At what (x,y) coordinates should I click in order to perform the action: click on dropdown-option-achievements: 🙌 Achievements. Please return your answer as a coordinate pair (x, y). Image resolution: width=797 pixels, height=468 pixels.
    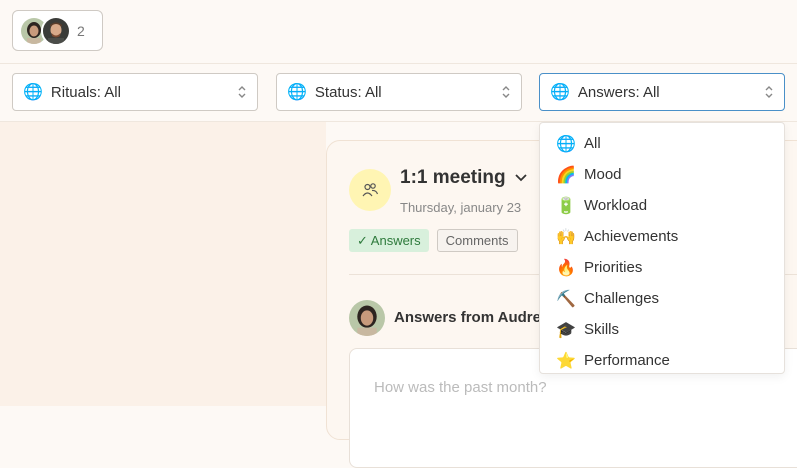
    Looking at the image, I should click on (662, 236).